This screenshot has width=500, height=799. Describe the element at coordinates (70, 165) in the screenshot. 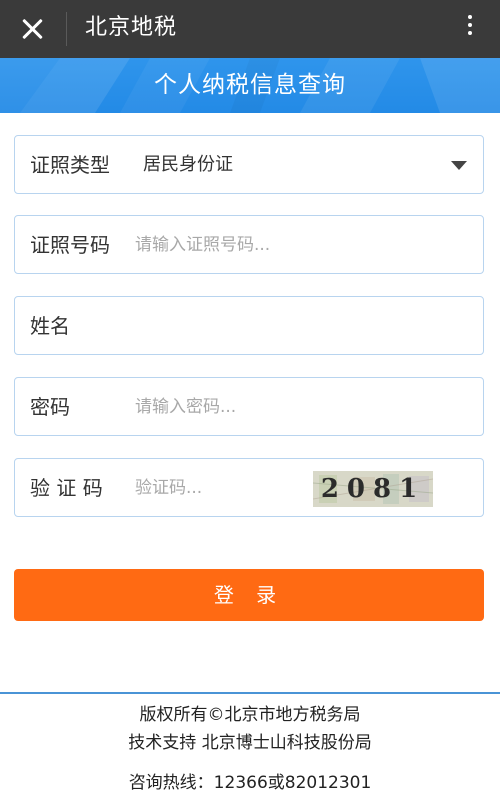

I see `id-type-label: 证照类型` at that location.